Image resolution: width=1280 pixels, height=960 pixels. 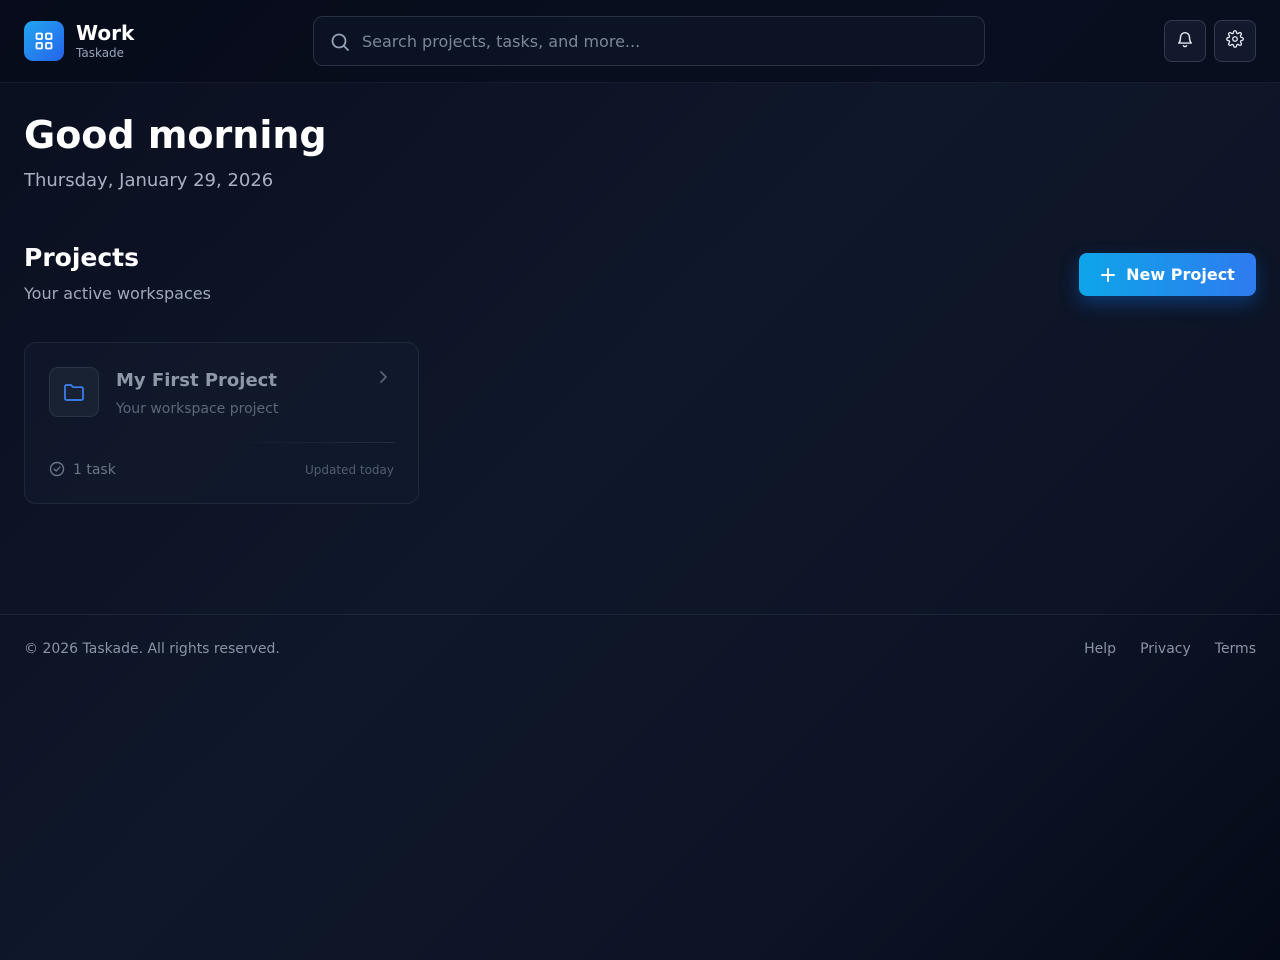 I want to click on bell-icon, so click(x=1185, y=41).